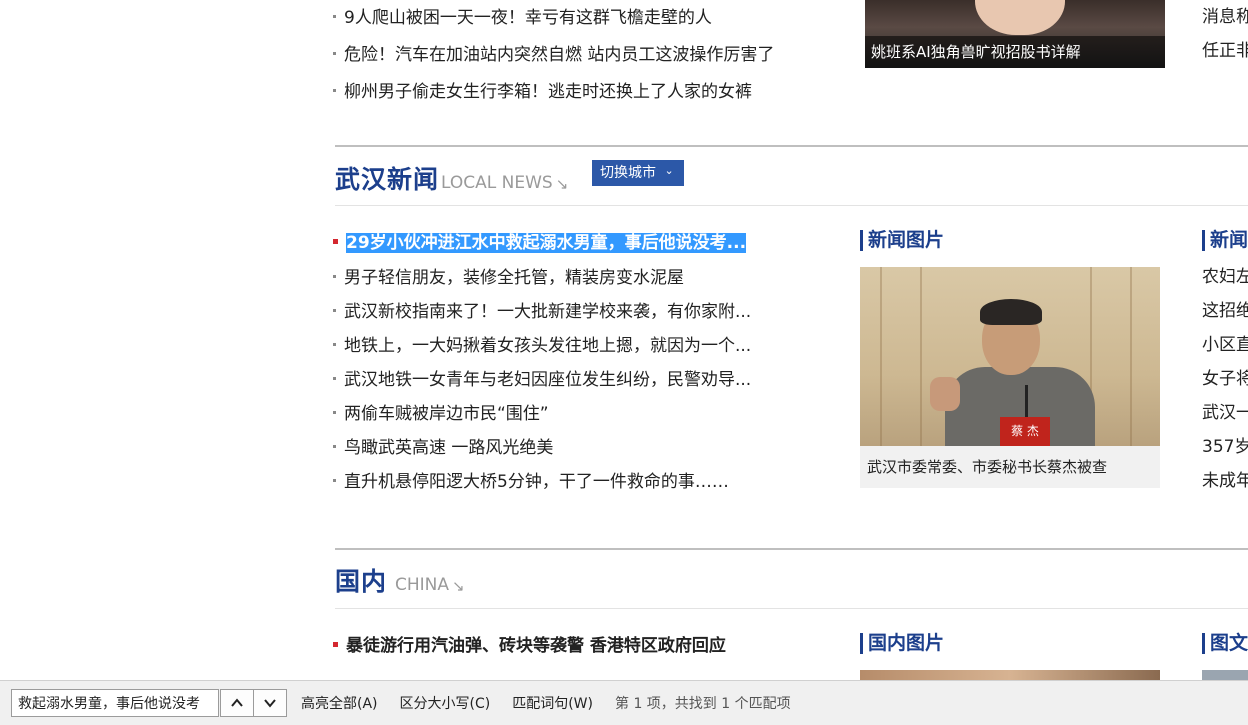  What do you see at coordinates (115, 703) in the screenshot?
I see `find-input` at bounding box center [115, 703].